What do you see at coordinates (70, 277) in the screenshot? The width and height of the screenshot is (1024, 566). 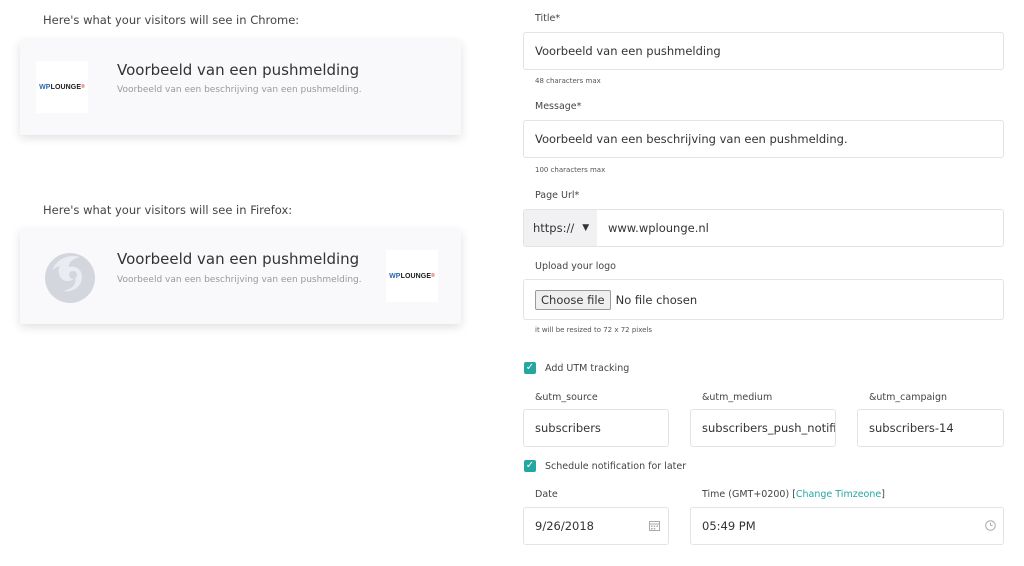 I see `firefox-icon` at bounding box center [70, 277].